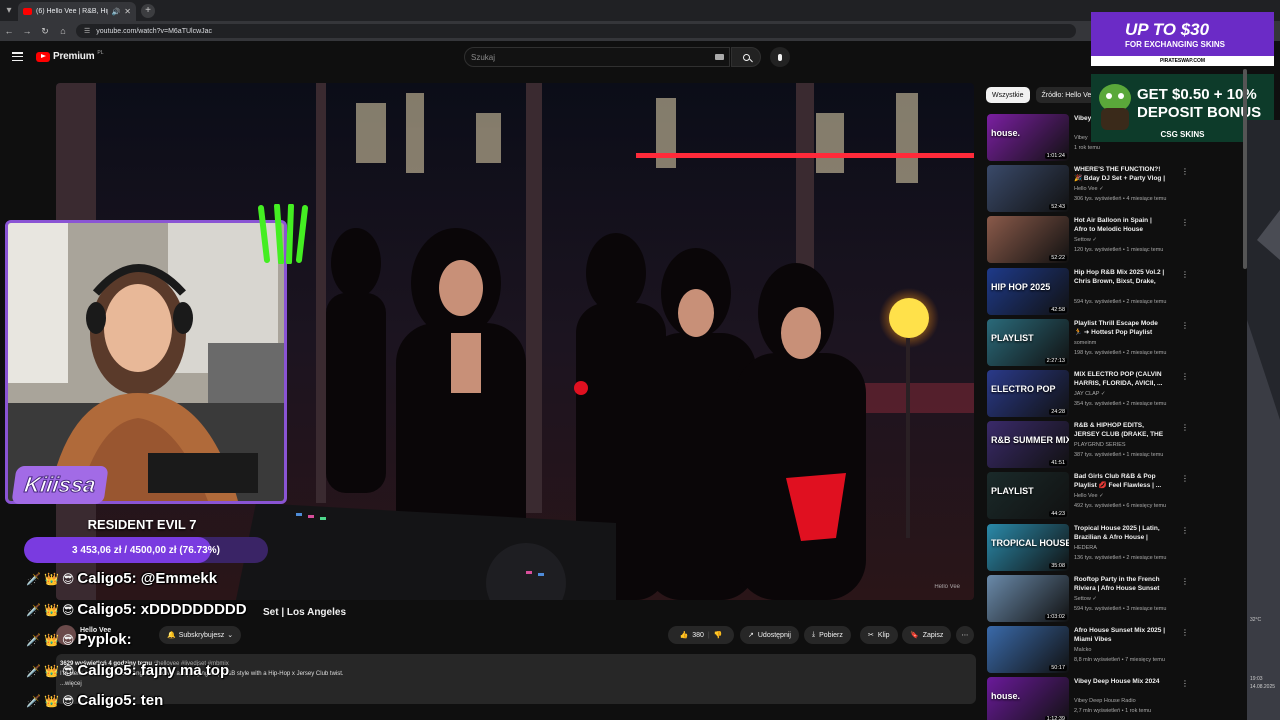 The width and height of the screenshot is (1280, 720). Describe the element at coordinates (1082, 650) in the screenshot. I see `recommendation-channel: Malcko` at that location.